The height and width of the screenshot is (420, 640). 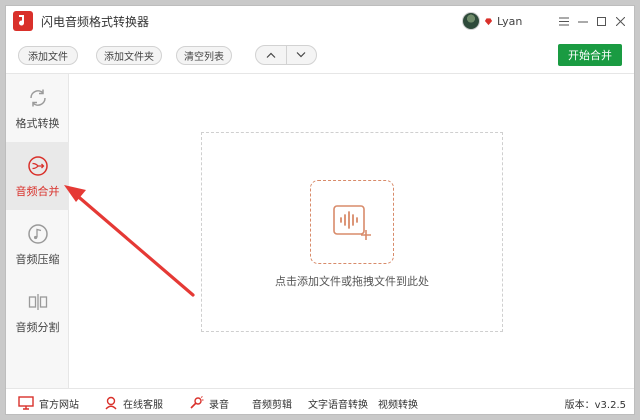 What do you see at coordinates (38, 234) in the screenshot?
I see `music-note-icon` at bounding box center [38, 234].